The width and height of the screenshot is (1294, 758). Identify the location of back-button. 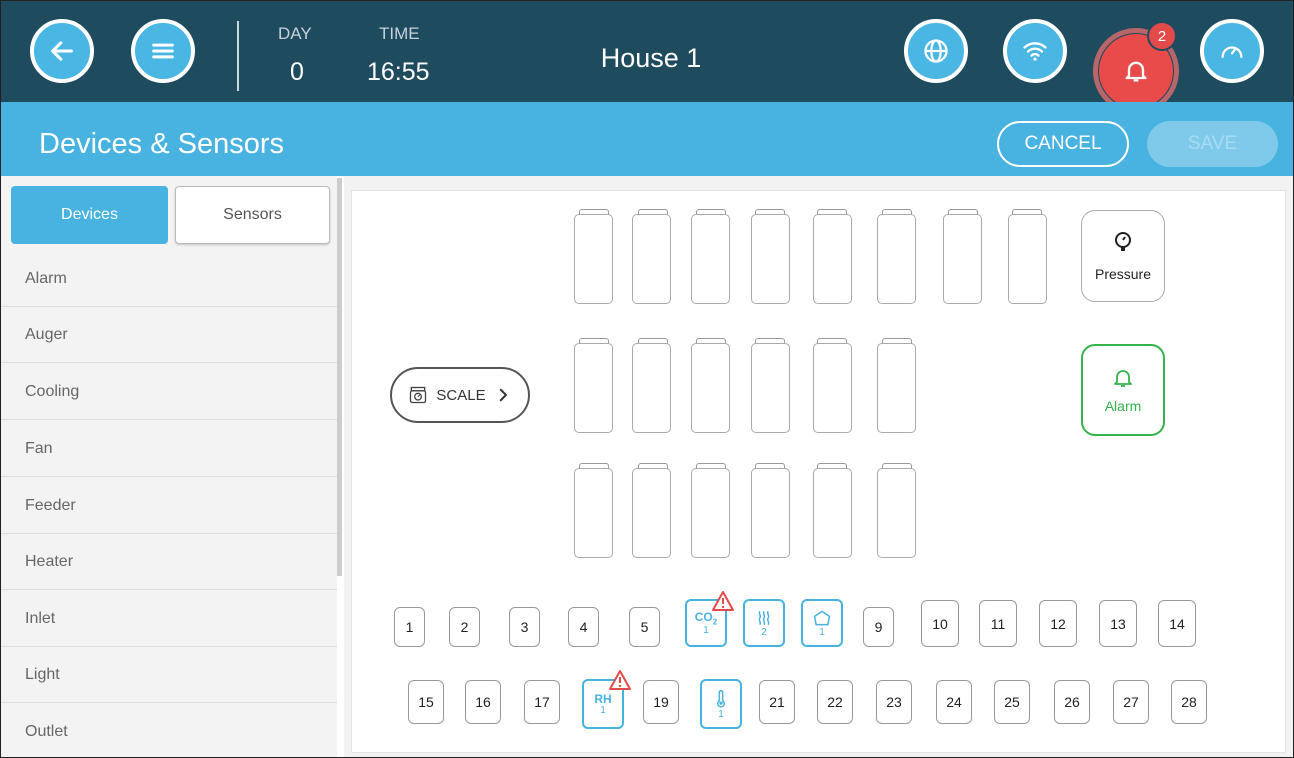
(62, 51).